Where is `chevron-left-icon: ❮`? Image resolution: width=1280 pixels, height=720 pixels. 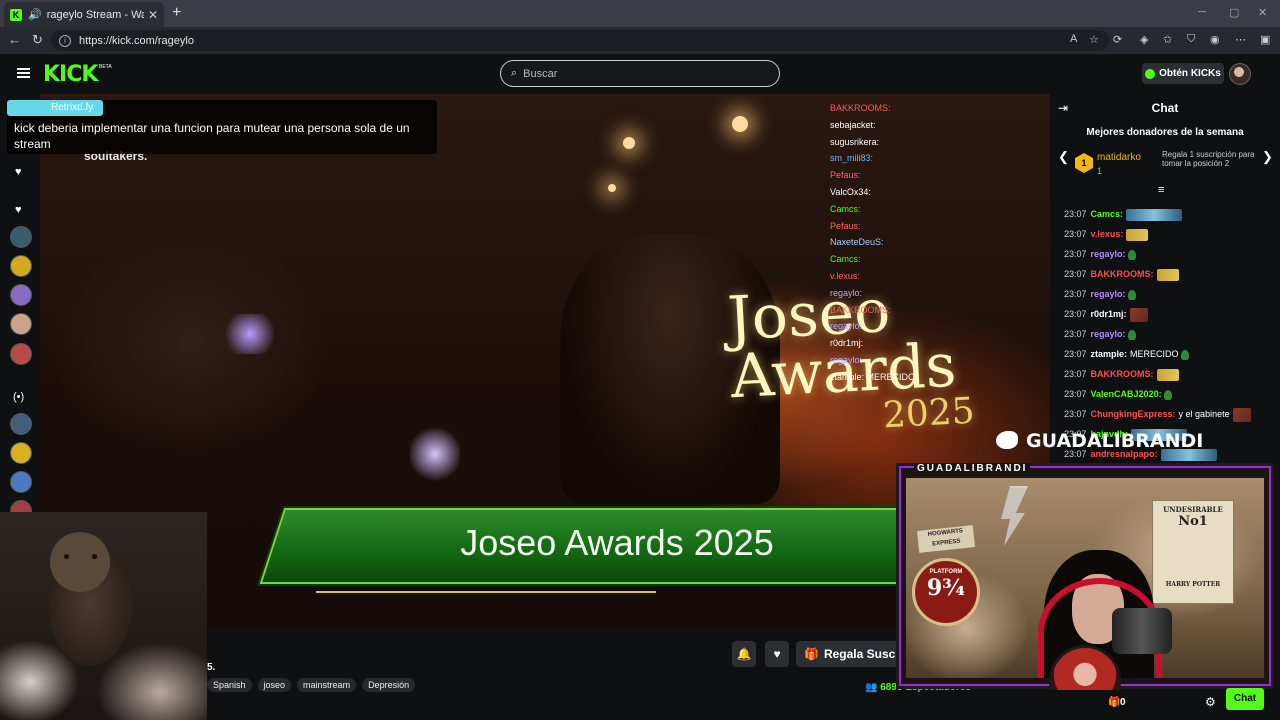 chevron-left-icon: ❮ is located at coordinates (1063, 157).